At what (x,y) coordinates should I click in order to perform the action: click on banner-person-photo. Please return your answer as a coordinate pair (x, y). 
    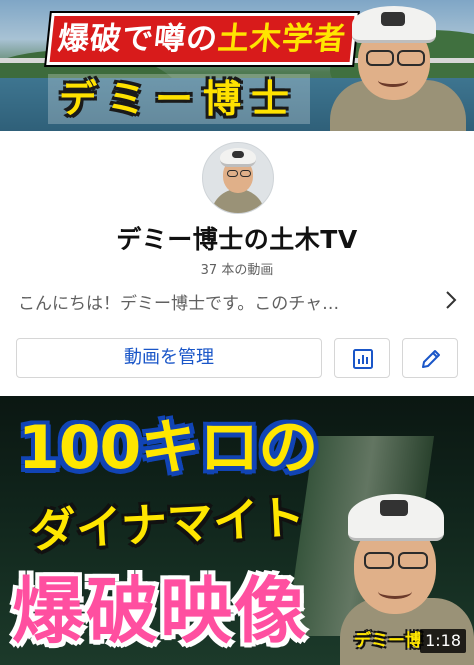
    Looking at the image, I should click on (396, 65).